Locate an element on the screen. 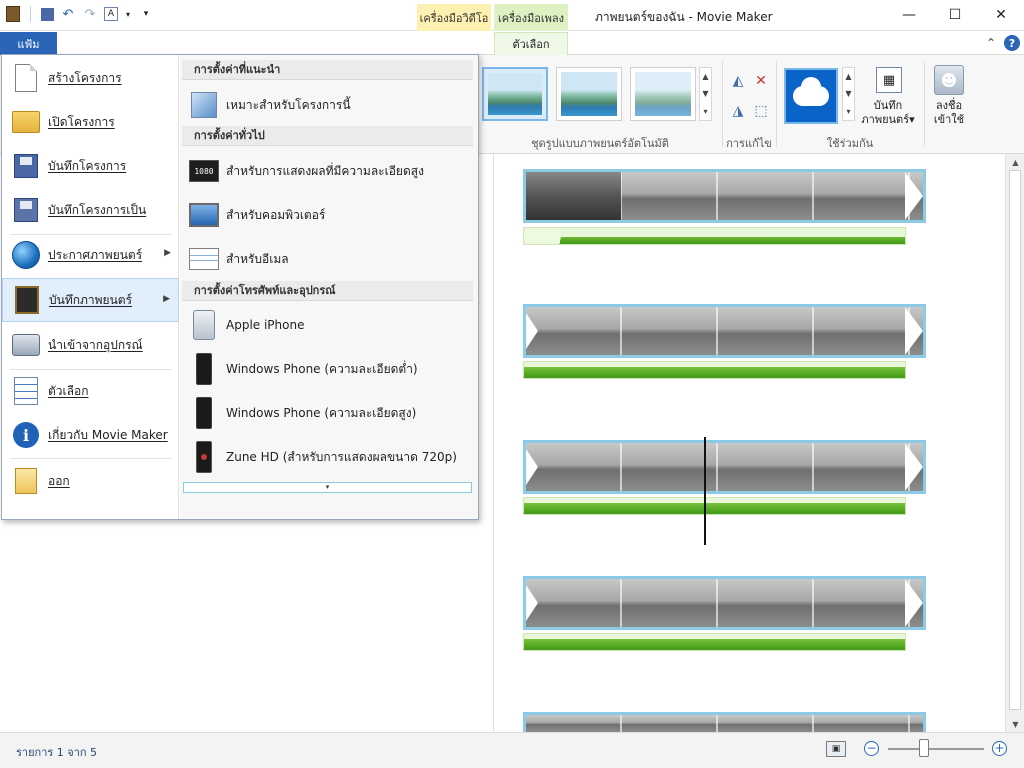  menu-item-import-from-device: นำเข้าจากอุปกรณ์ is located at coordinates (90, 345).